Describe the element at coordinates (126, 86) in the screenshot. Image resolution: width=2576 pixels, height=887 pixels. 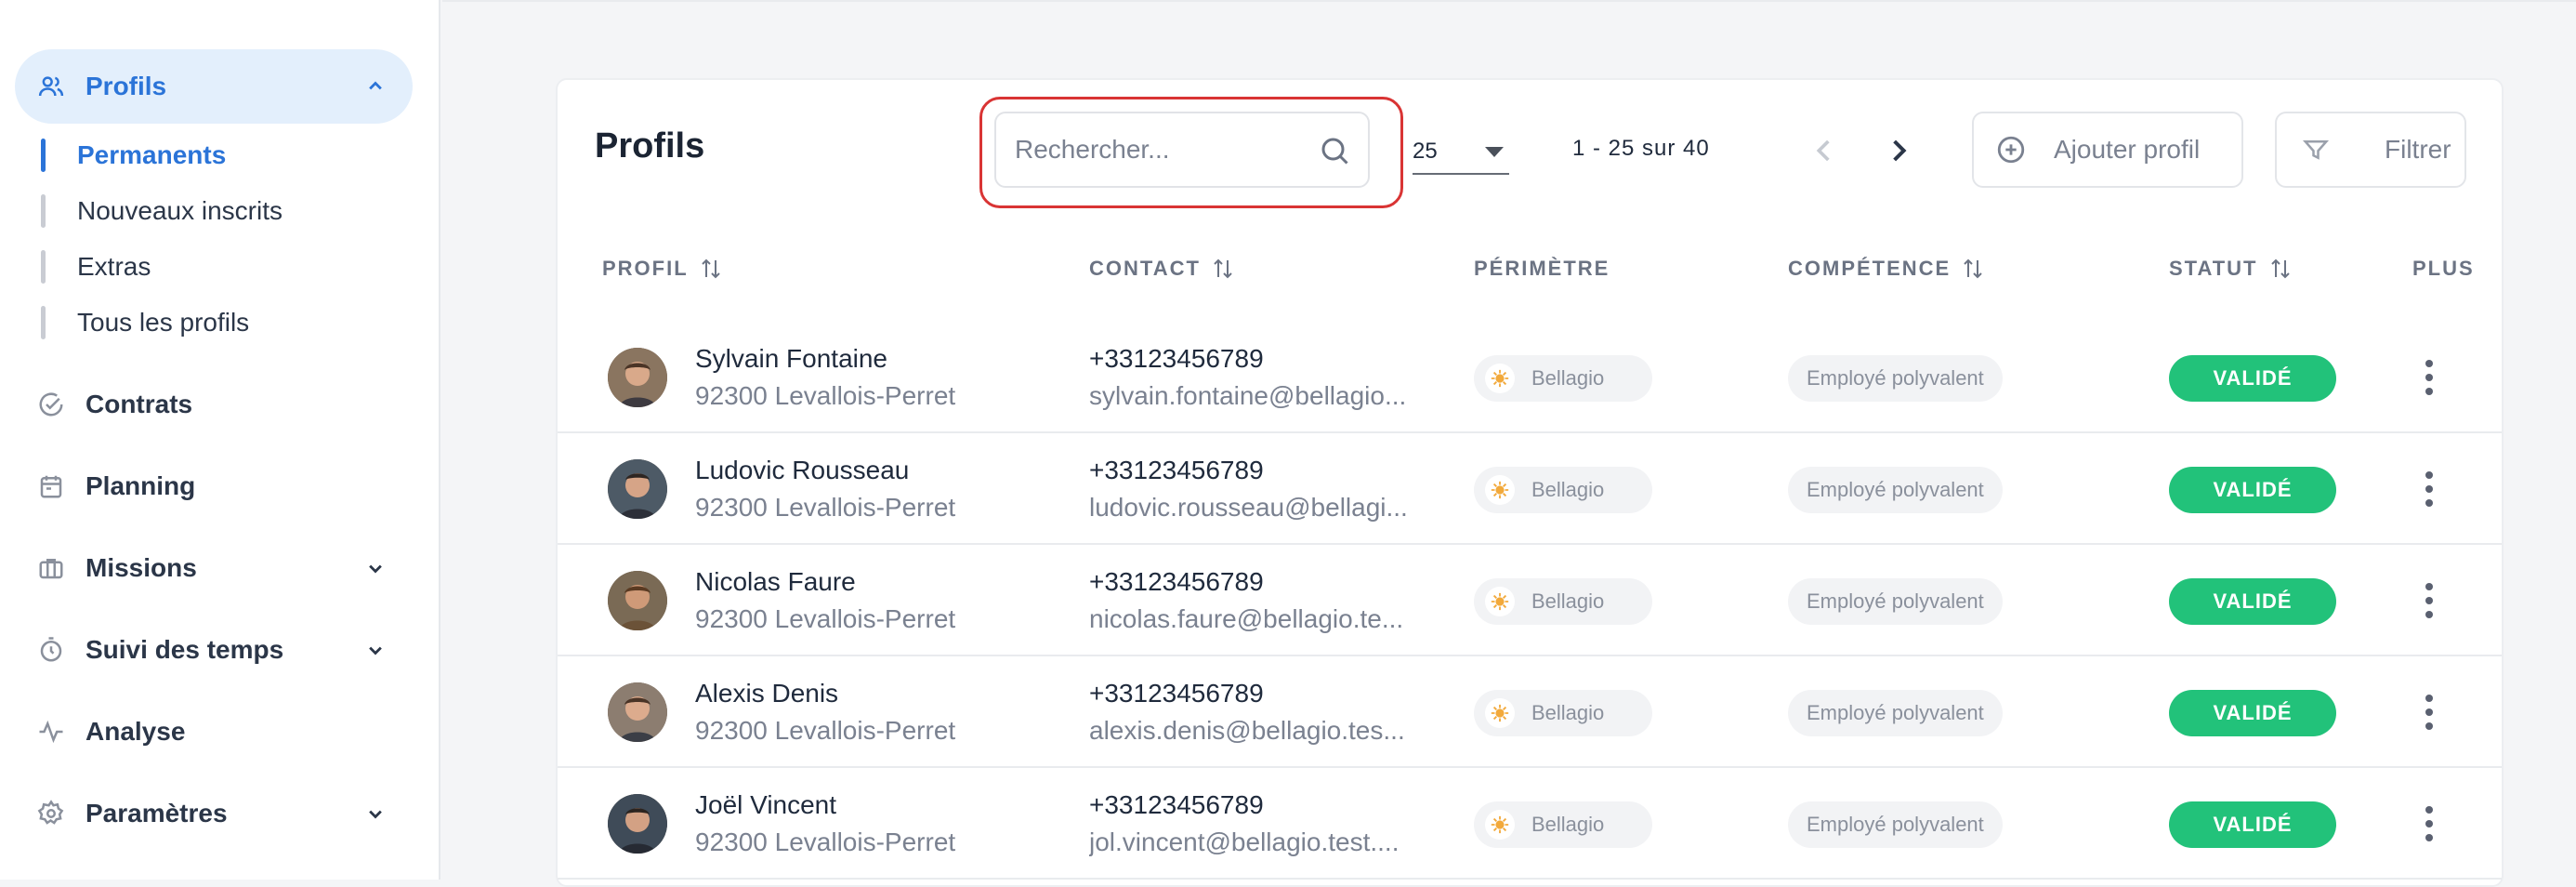
I see `nav-label-profils: Profils` at that location.